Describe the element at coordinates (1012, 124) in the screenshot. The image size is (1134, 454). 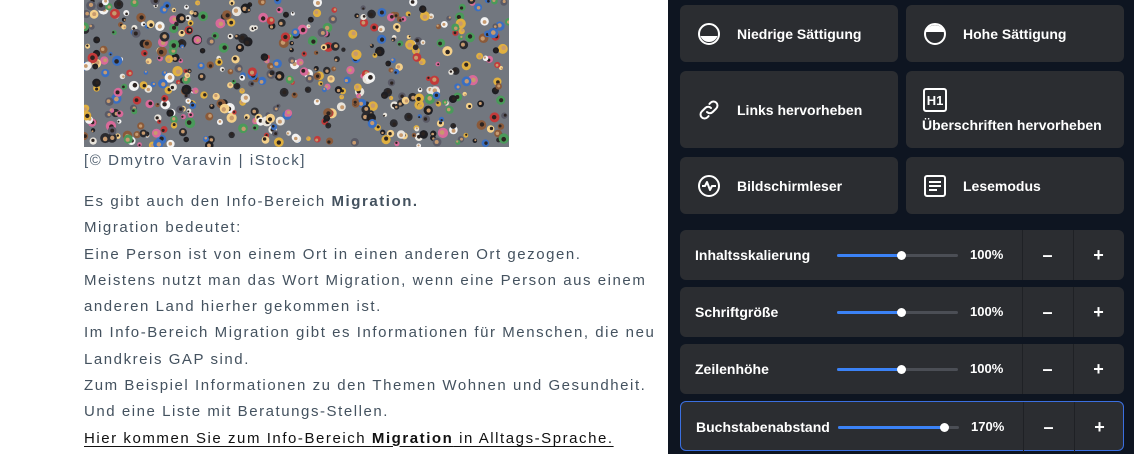
I see `highlight-headings-label: Überschriften hervorheben` at that location.